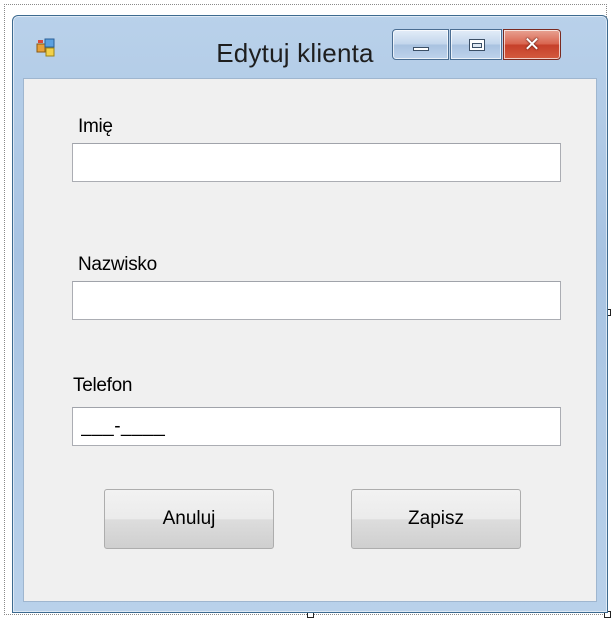 The image size is (616, 622). I want to click on minimize-icon, so click(421, 49).